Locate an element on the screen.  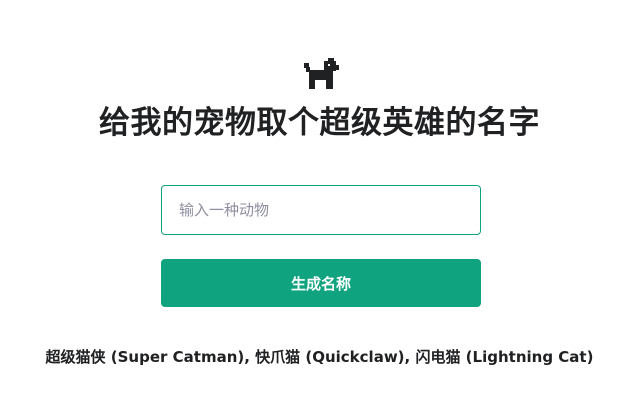
animal-input is located at coordinates (321, 210).